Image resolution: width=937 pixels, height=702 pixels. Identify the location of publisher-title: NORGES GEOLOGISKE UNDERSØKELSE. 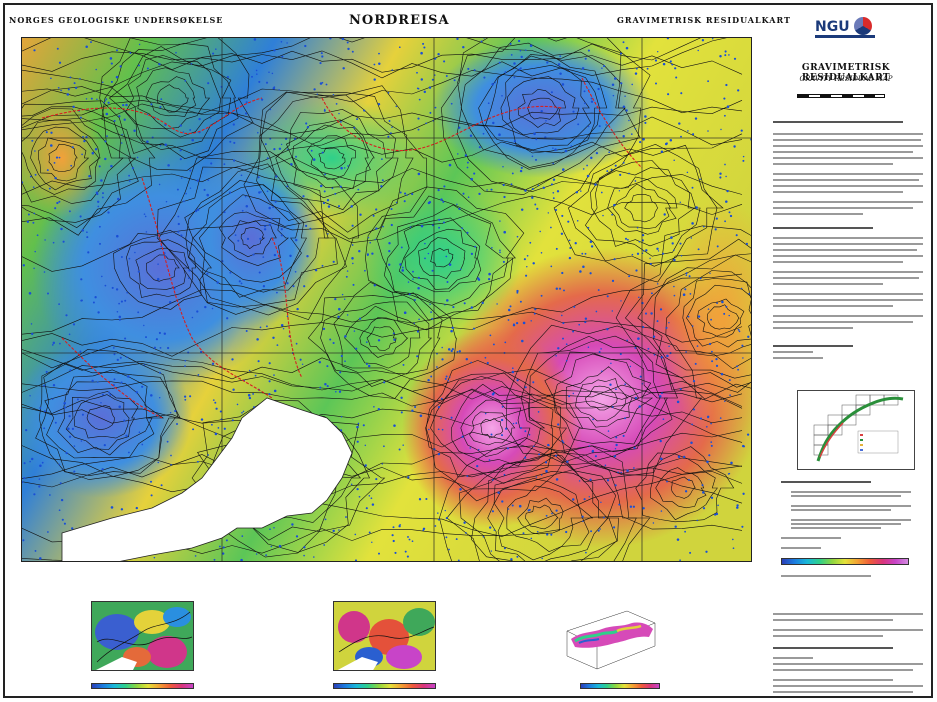
(116, 20).